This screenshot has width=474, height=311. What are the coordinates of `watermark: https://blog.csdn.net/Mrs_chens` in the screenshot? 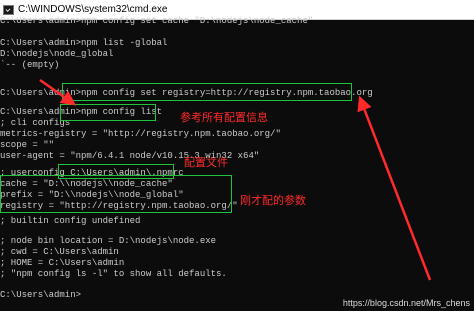 It's located at (406, 303).